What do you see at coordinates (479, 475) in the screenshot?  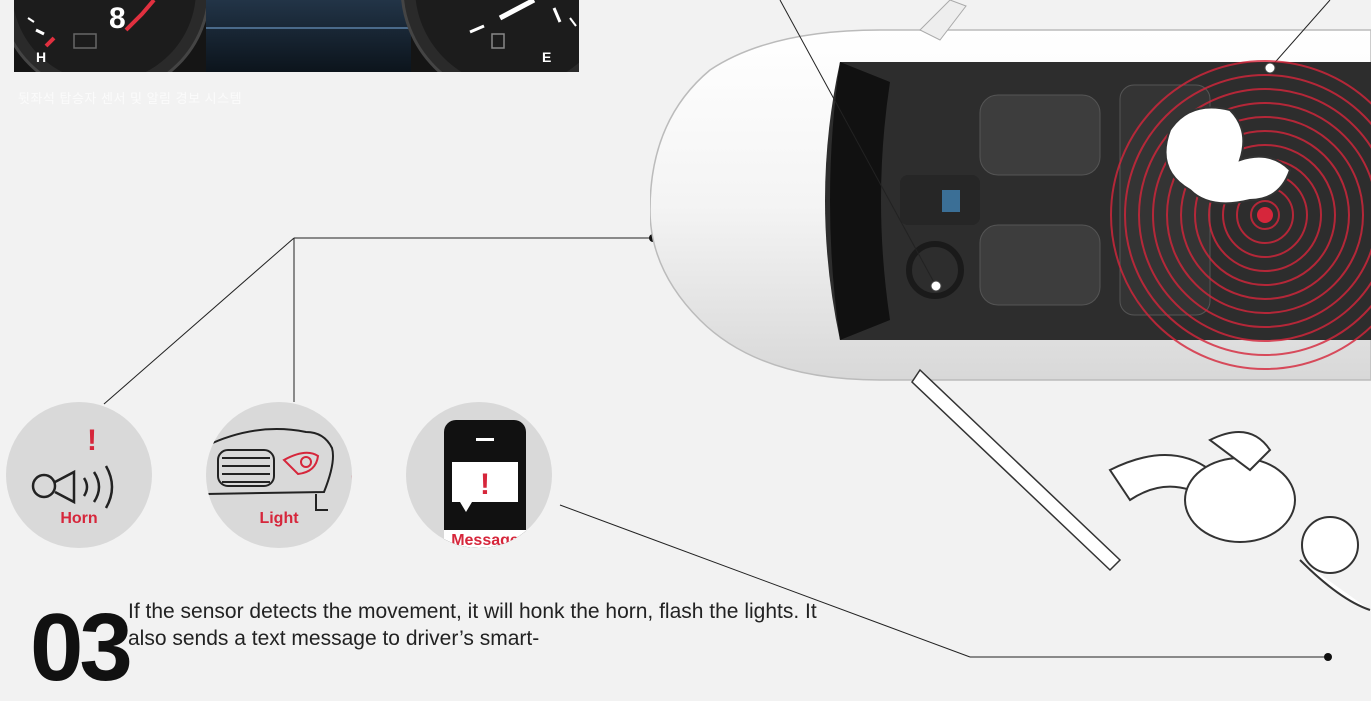 I see `message-alert-circle: ! Message` at bounding box center [479, 475].